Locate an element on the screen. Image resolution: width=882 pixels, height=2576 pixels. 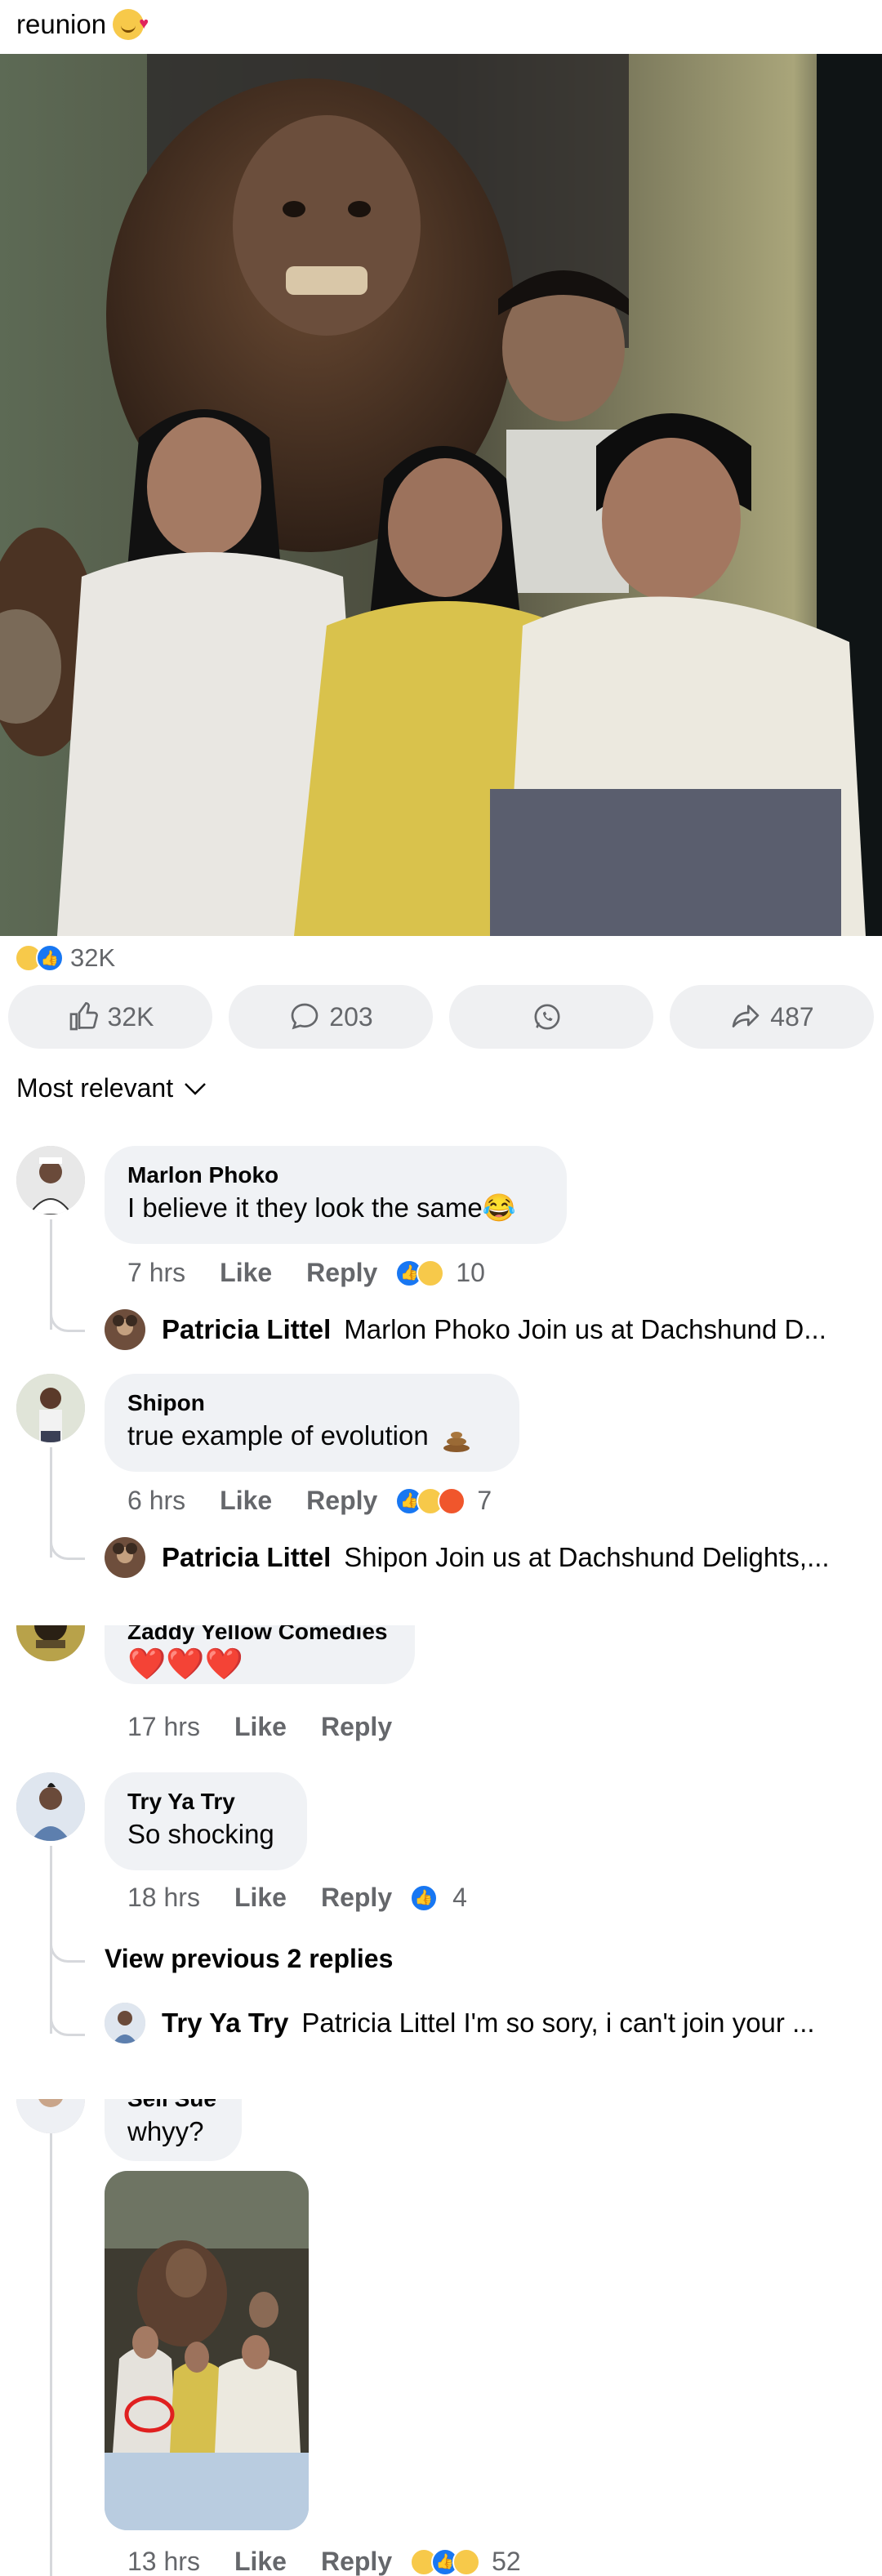
whatsapp-share-button is located at coordinates (551, 1017).